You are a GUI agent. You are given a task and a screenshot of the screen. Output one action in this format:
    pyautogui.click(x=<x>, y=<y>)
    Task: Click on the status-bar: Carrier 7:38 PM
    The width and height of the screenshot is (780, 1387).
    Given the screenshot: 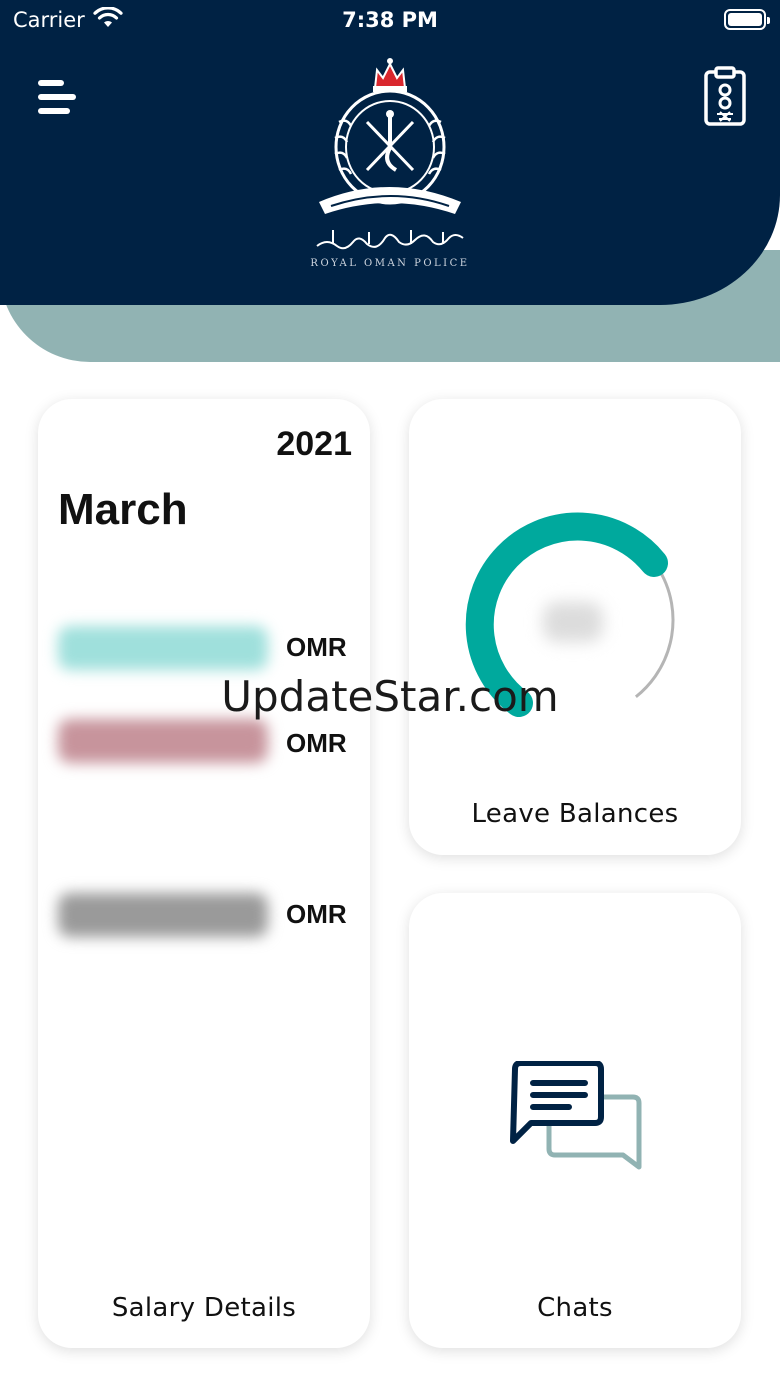 What is the action you would take?
    pyautogui.click(x=390, y=20)
    